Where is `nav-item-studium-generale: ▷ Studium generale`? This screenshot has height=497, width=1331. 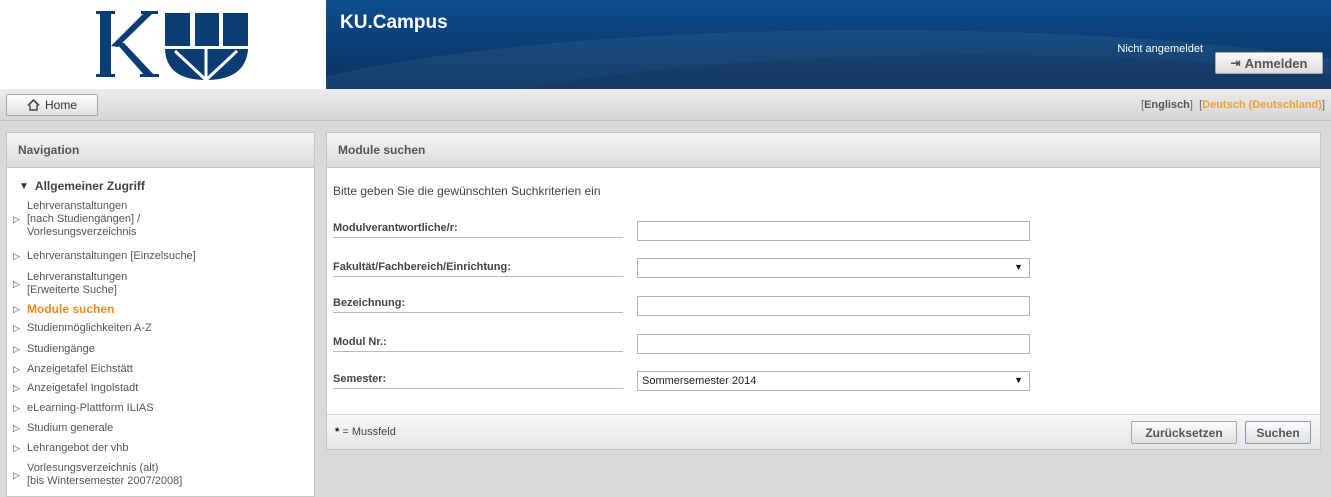
nav-item-studium-generale: ▷ Studium generale is located at coordinates (63, 428).